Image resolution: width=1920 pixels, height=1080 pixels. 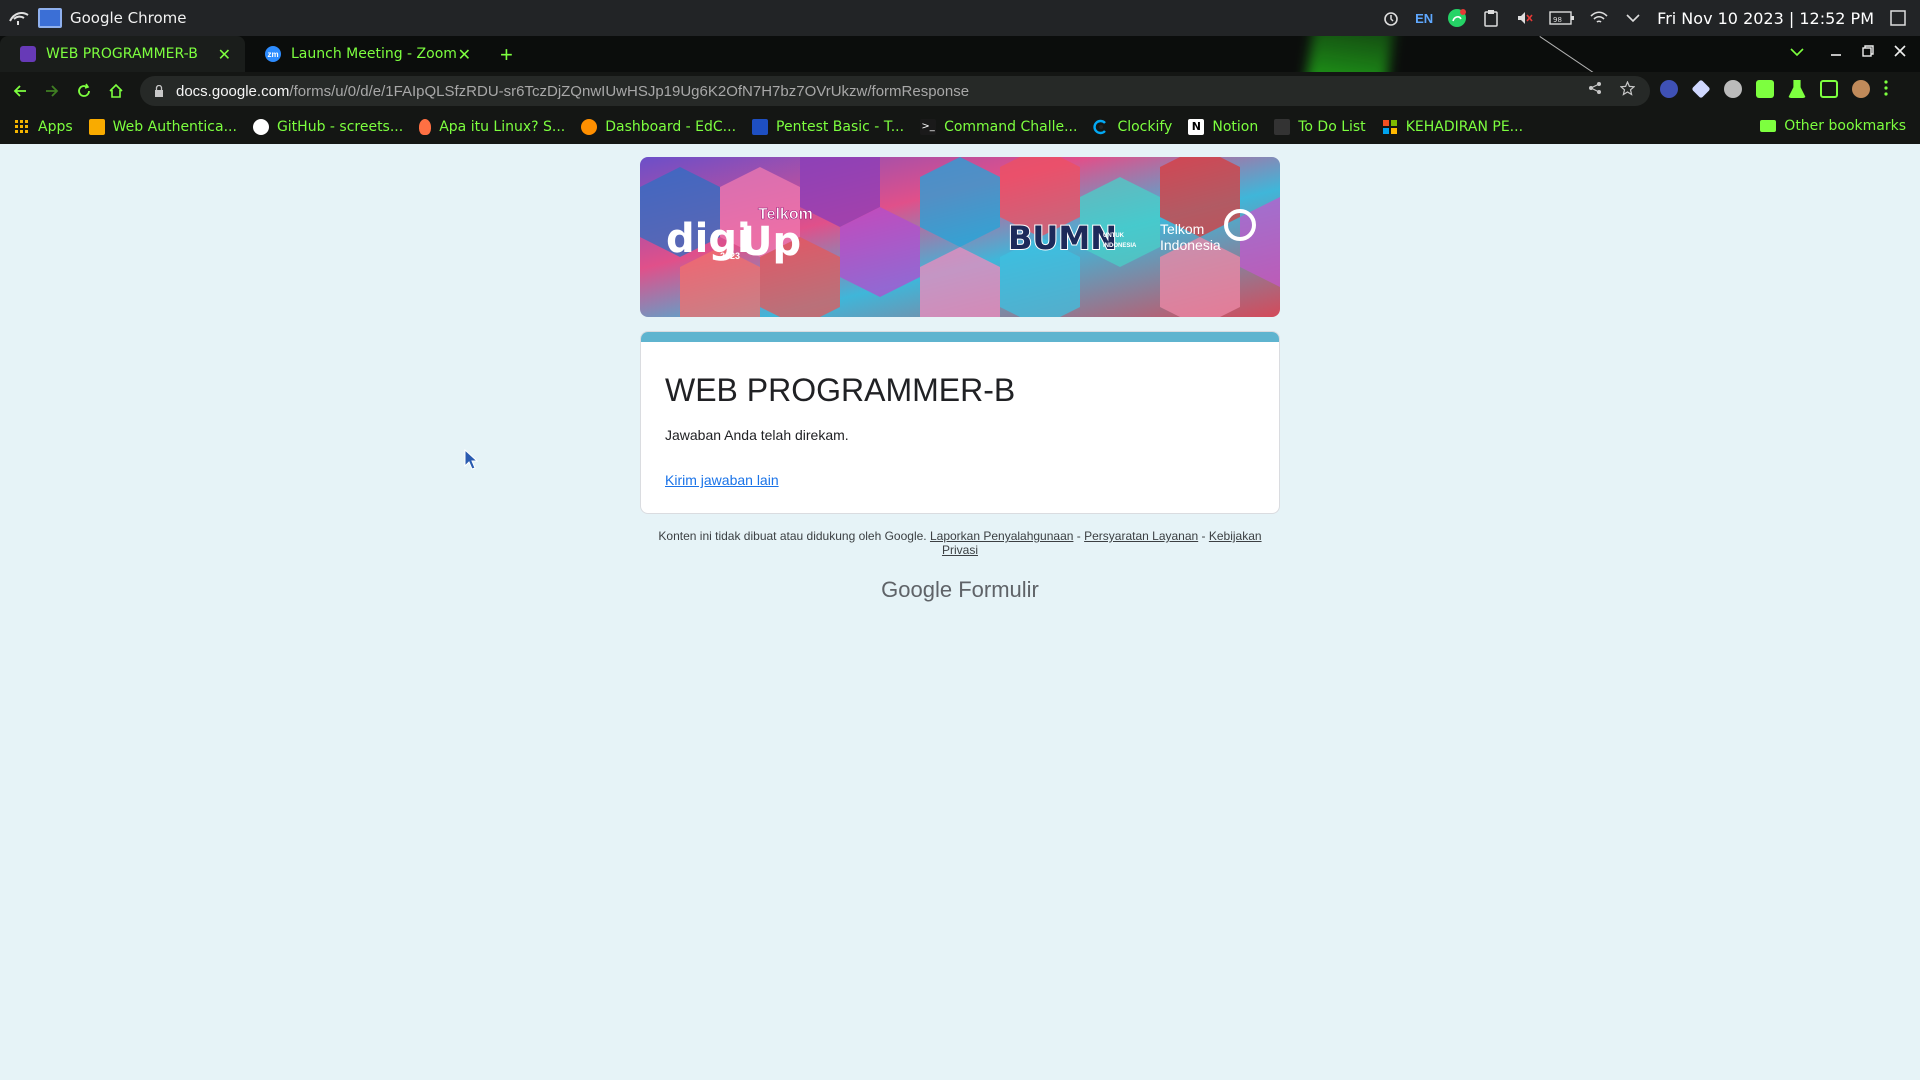 I want to click on lock-icon, so click(x=159, y=91).